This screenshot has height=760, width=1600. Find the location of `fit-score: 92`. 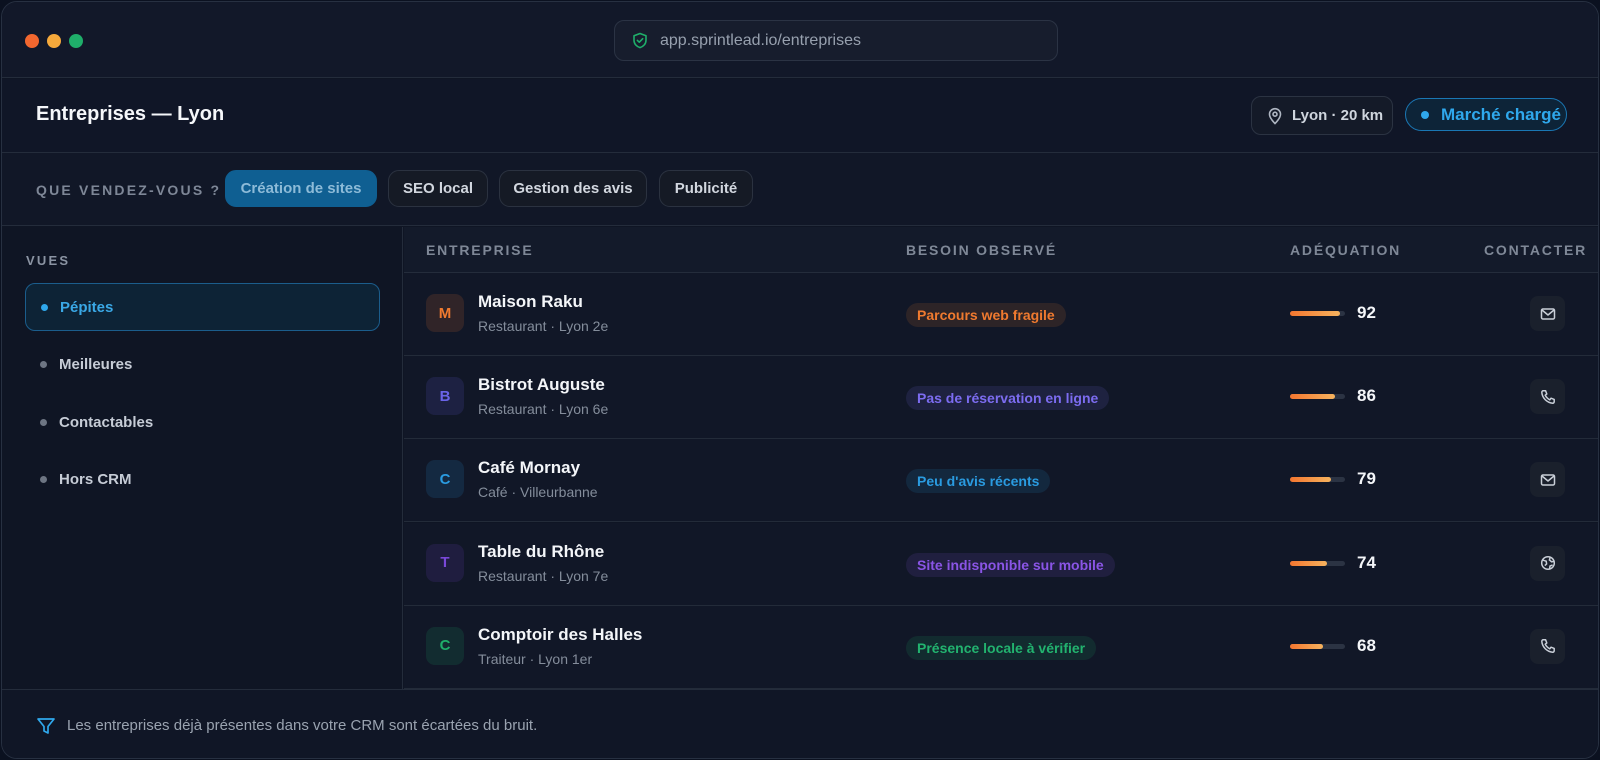

fit-score: 92 is located at coordinates (1366, 312).